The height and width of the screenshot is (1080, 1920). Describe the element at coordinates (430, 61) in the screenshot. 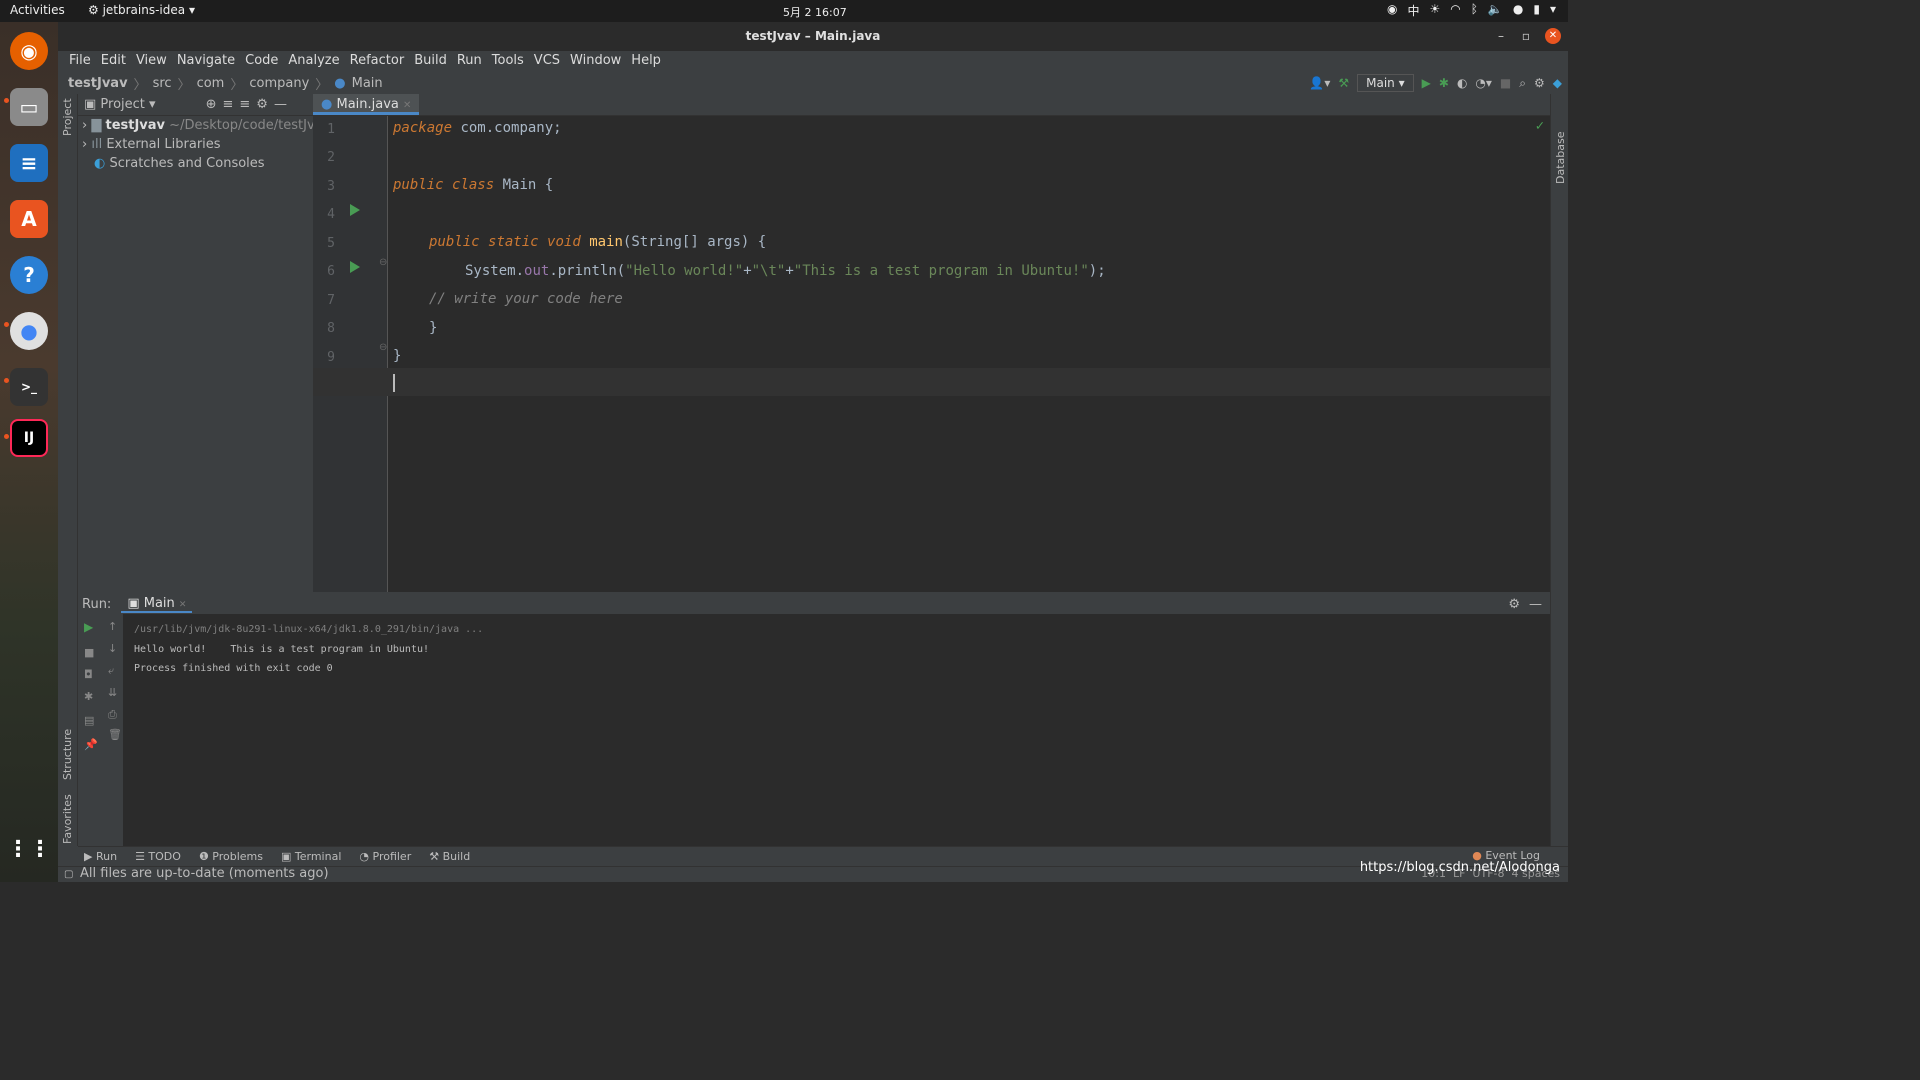

I see `menu-build: Build` at that location.